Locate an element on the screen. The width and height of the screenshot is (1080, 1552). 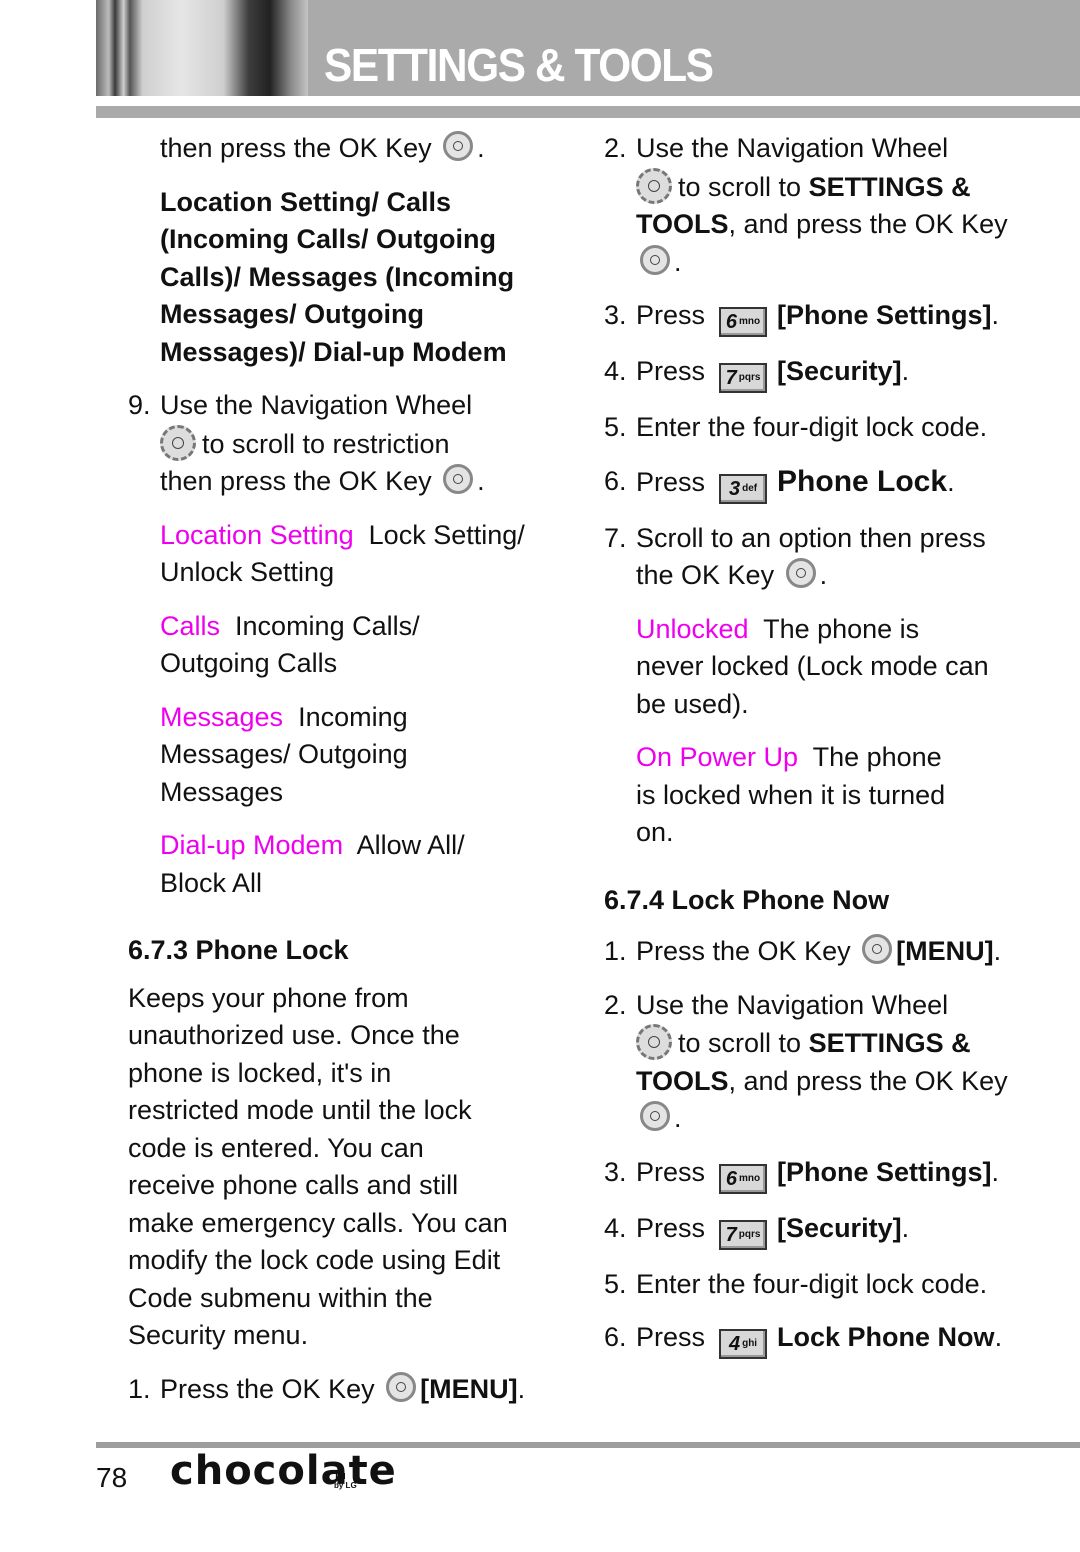
lock-now-step-5: 5. Enter the four-digit lock code. is located at coordinates (796, 1283).